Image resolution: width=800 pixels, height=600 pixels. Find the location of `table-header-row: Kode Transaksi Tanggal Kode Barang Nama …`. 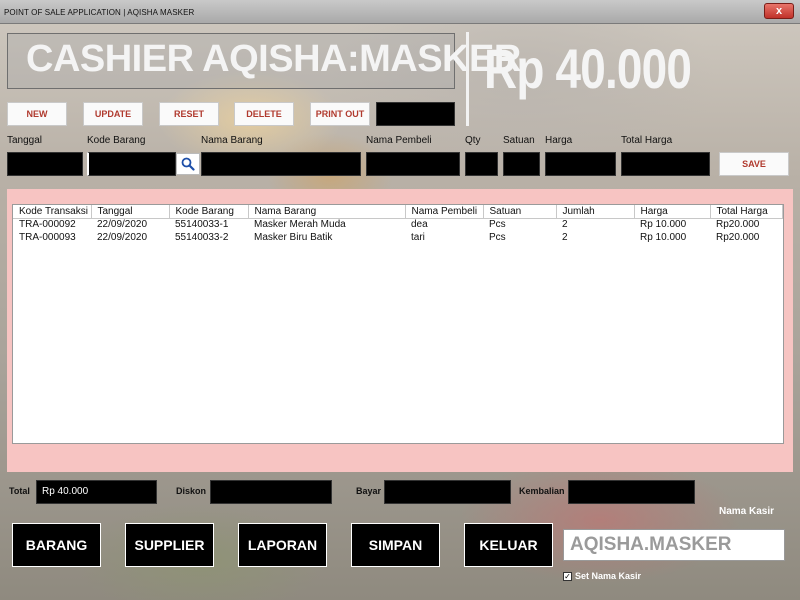

table-header-row: Kode Transaksi Tanggal Kode Barang Nama … is located at coordinates (398, 212).